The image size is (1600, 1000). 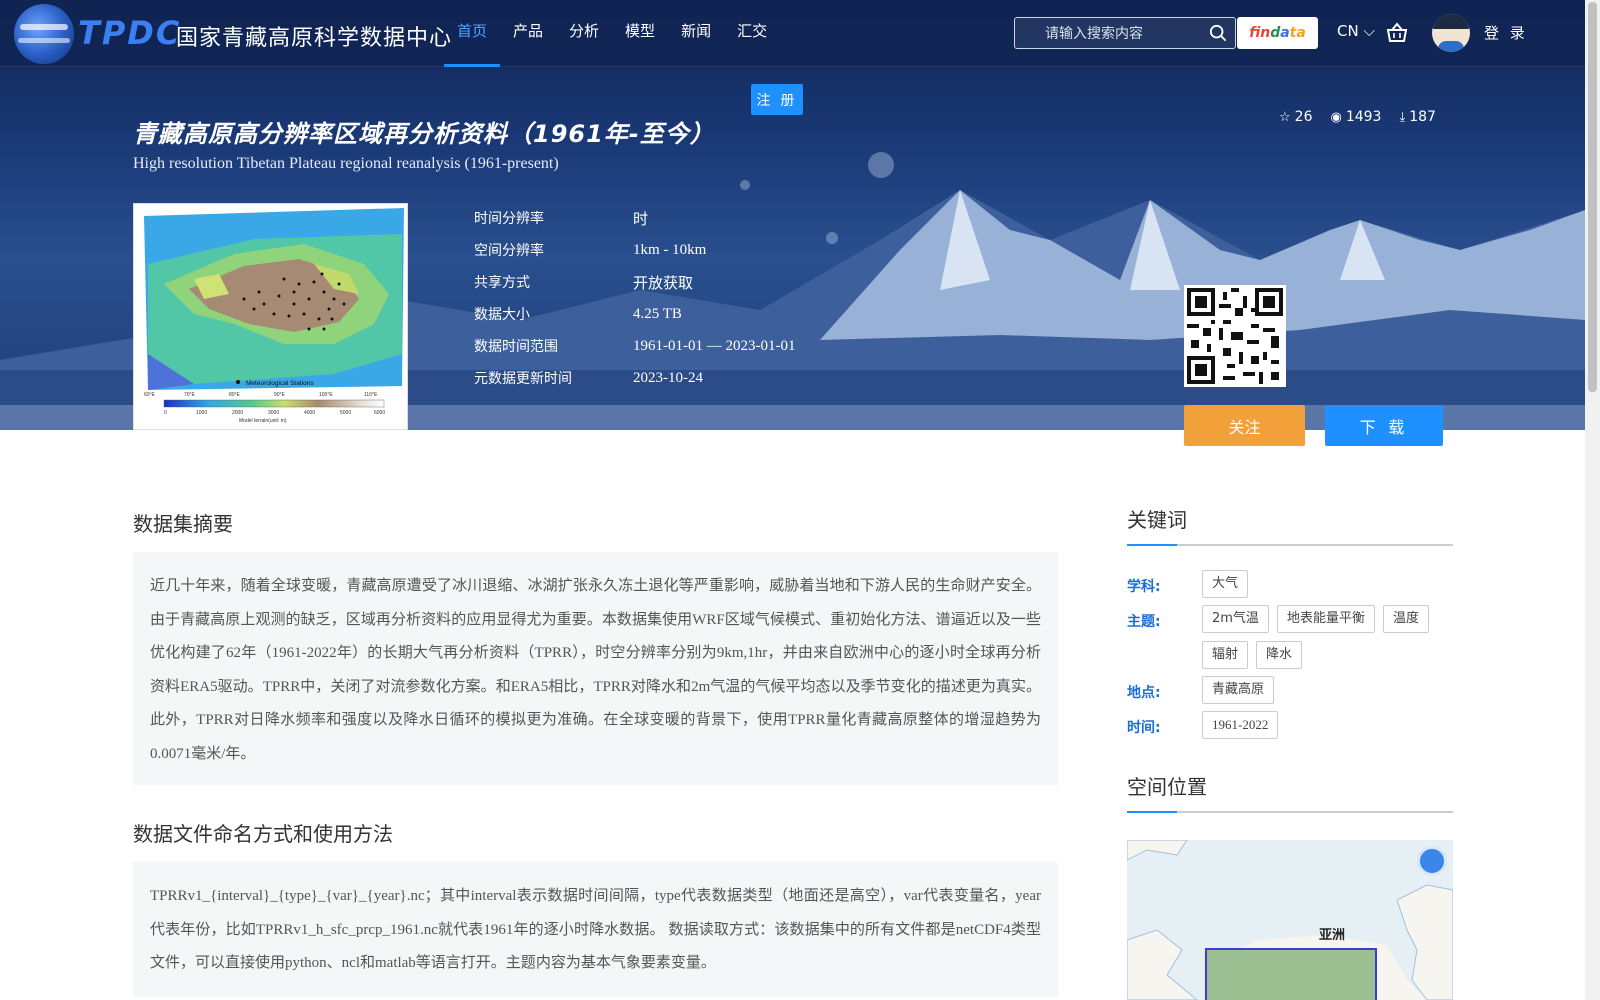 I want to click on main-nav: 首页 产品 分析 模型 新闻 汇交, so click(x=612, y=33).